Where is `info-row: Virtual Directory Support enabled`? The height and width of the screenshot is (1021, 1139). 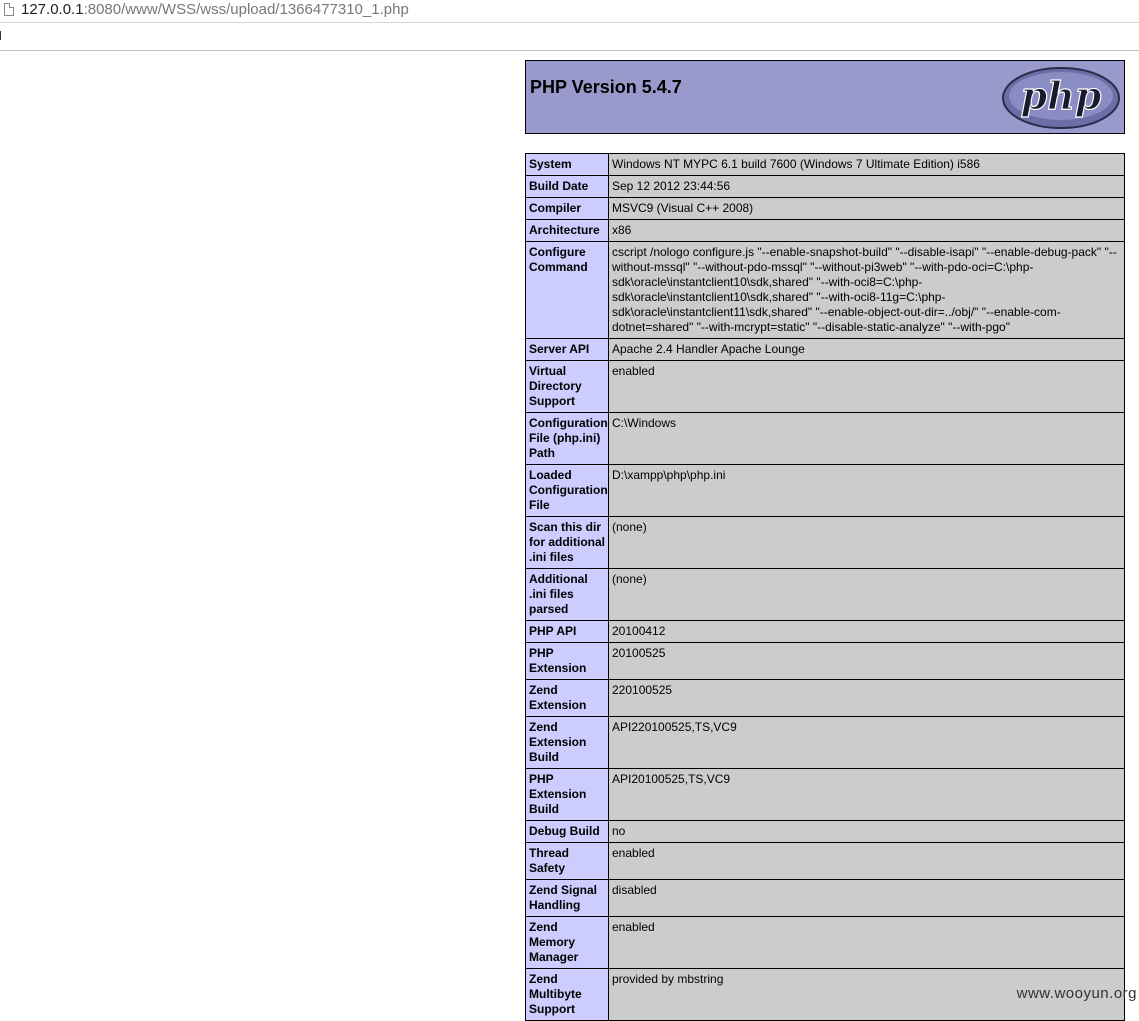 info-row: Virtual Directory Support enabled is located at coordinates (825, 386).